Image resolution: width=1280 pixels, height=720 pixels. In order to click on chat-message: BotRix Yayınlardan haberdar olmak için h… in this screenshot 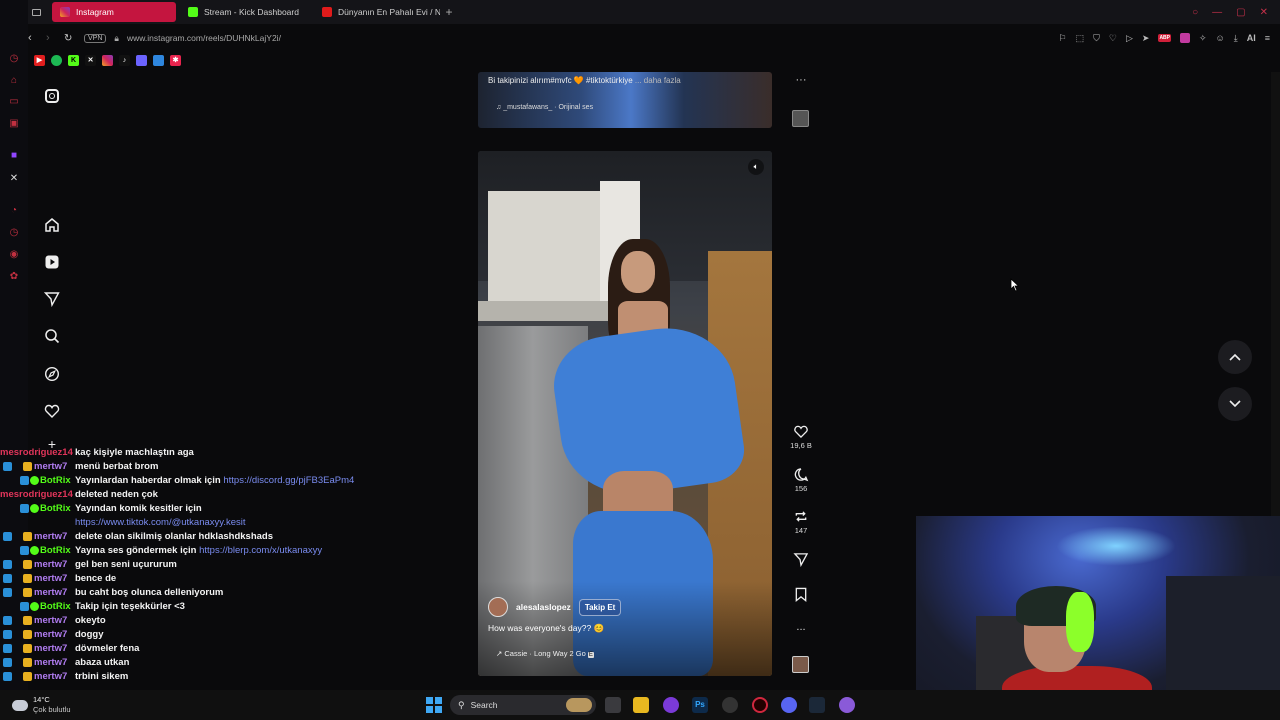, I will do `click(235, 481)`.